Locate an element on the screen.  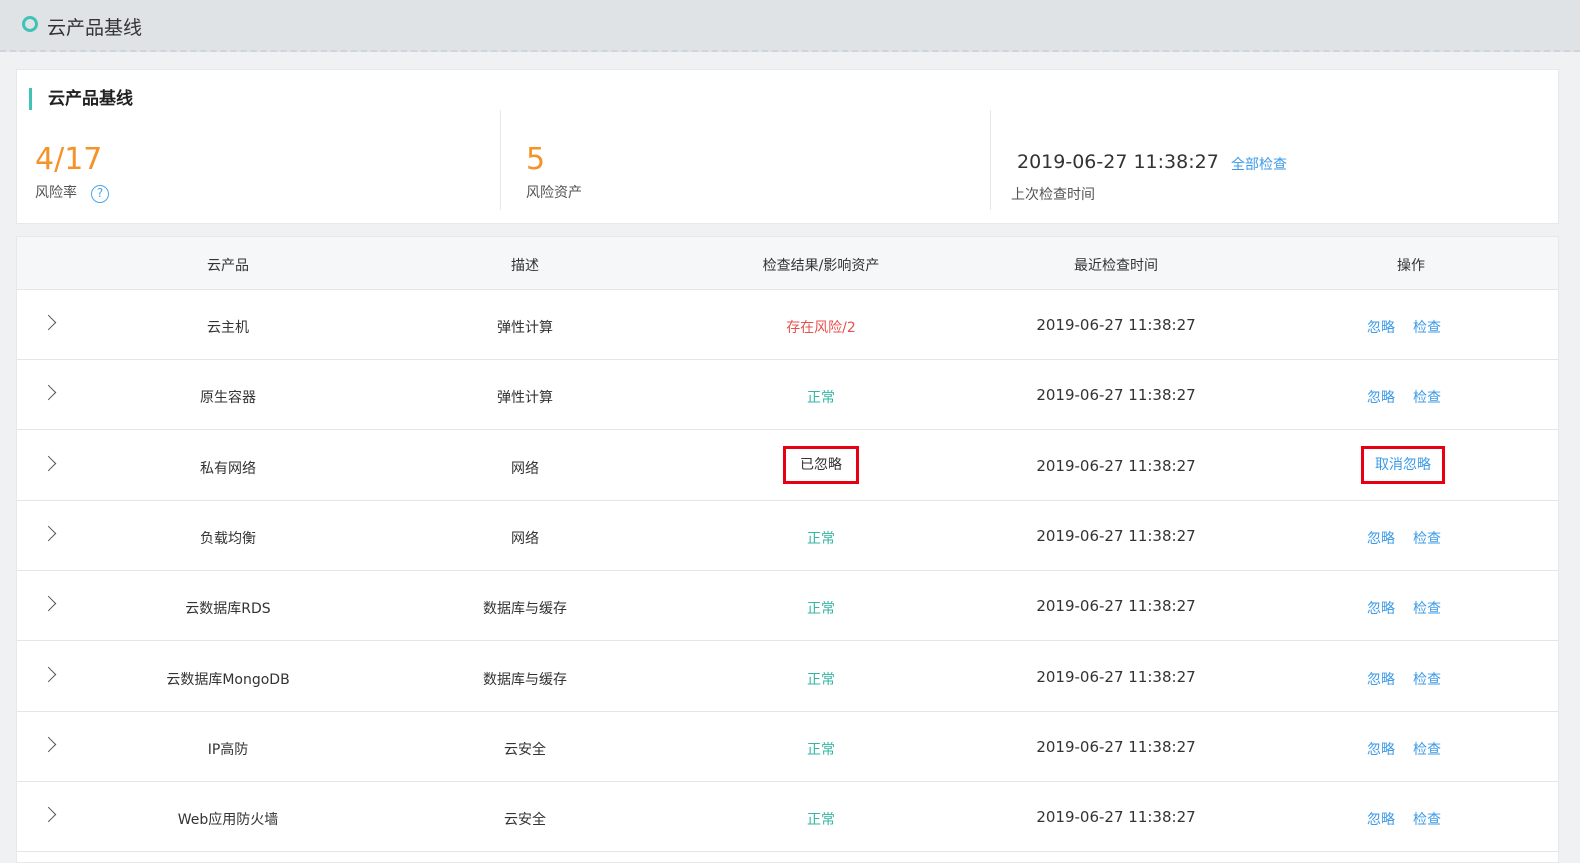
table-row: 云数据库RDS 数据库与缓存 正常 2019-06-27 11:38:27 忽略 检查 is located at coordinates (787, 606).